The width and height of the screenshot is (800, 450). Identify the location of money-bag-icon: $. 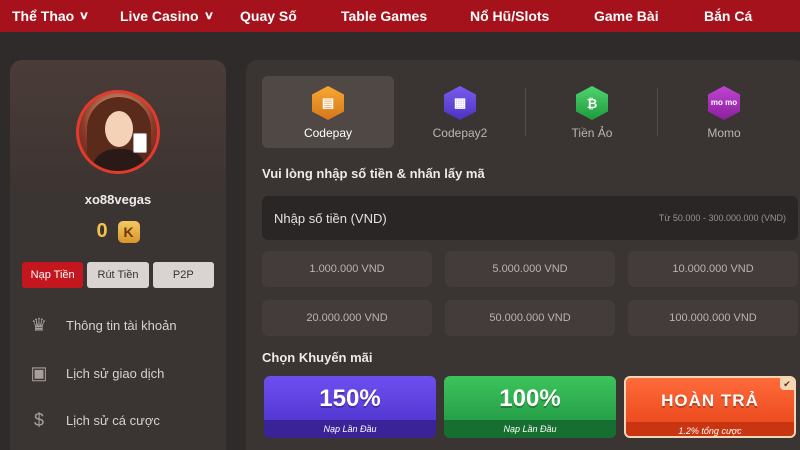
(38, 419).